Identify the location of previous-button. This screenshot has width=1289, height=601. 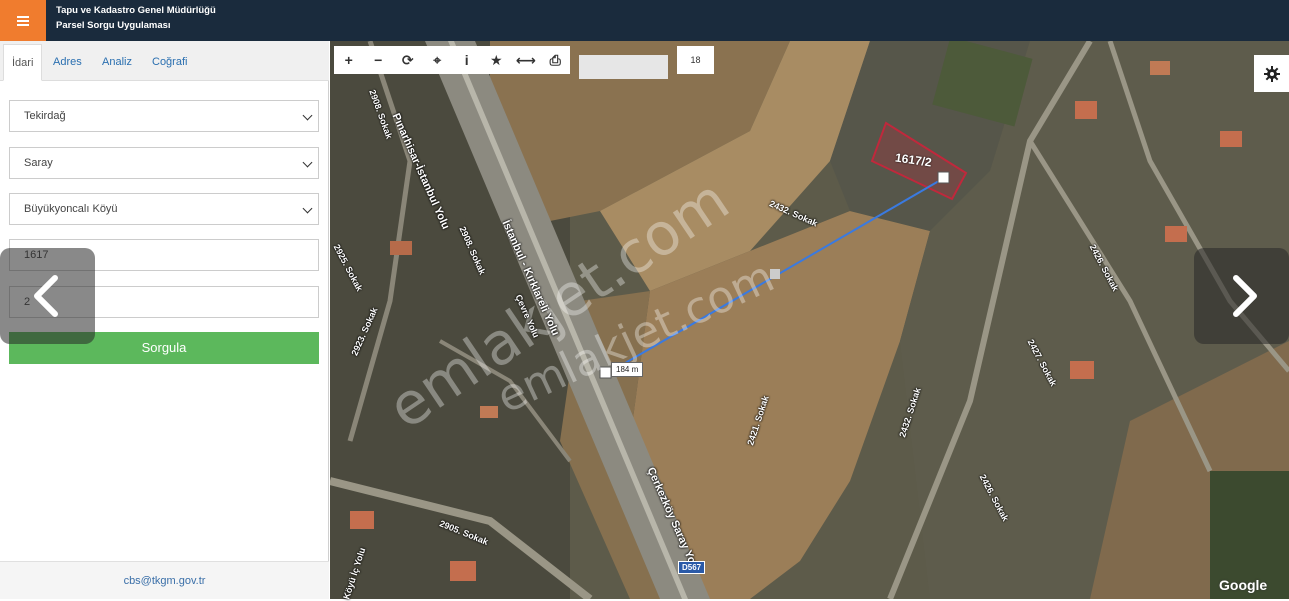
(47, 296).